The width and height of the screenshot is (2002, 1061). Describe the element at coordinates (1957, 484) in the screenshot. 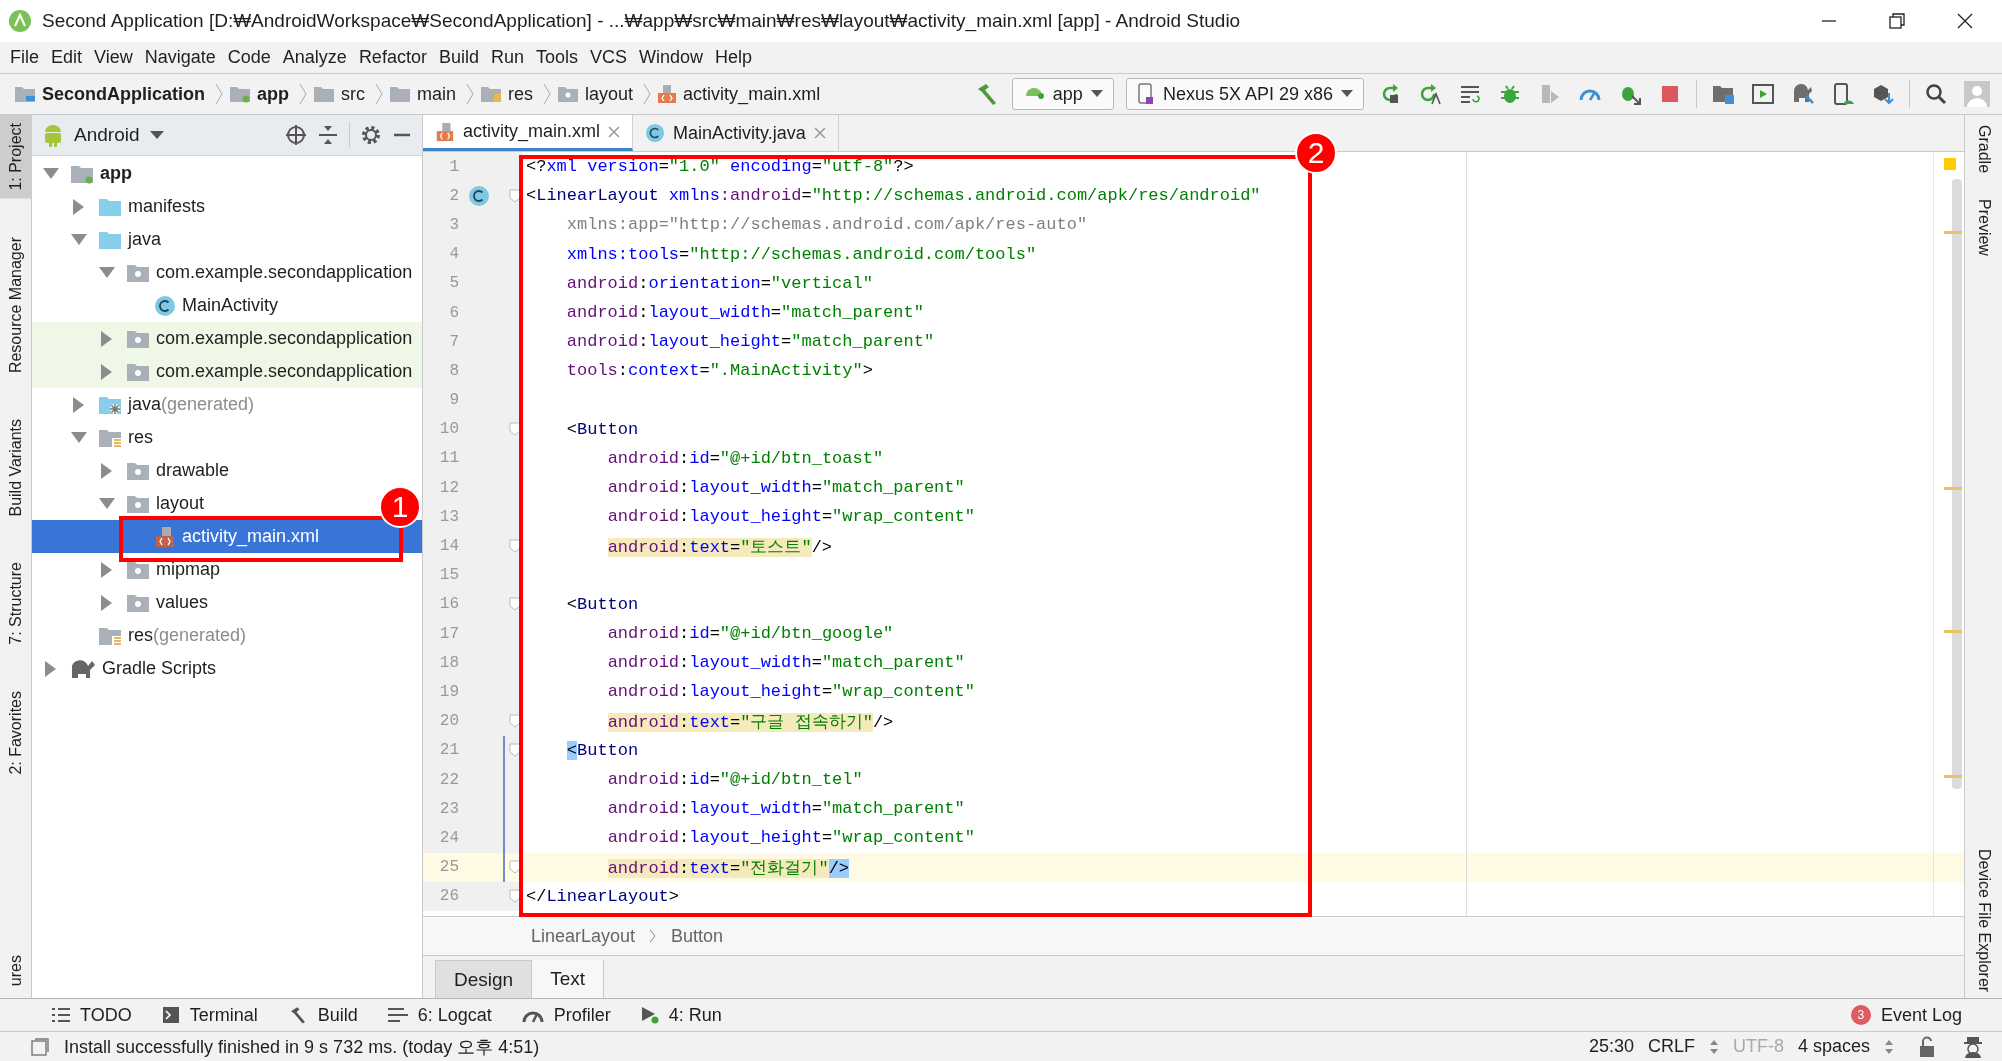

I see `scrollbar-thumb` at that location.